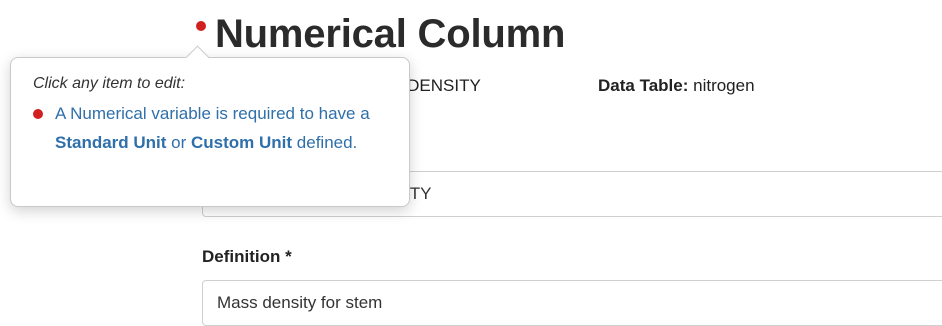  I want to click on data-table-value: nitrogen, so click(724, 85).